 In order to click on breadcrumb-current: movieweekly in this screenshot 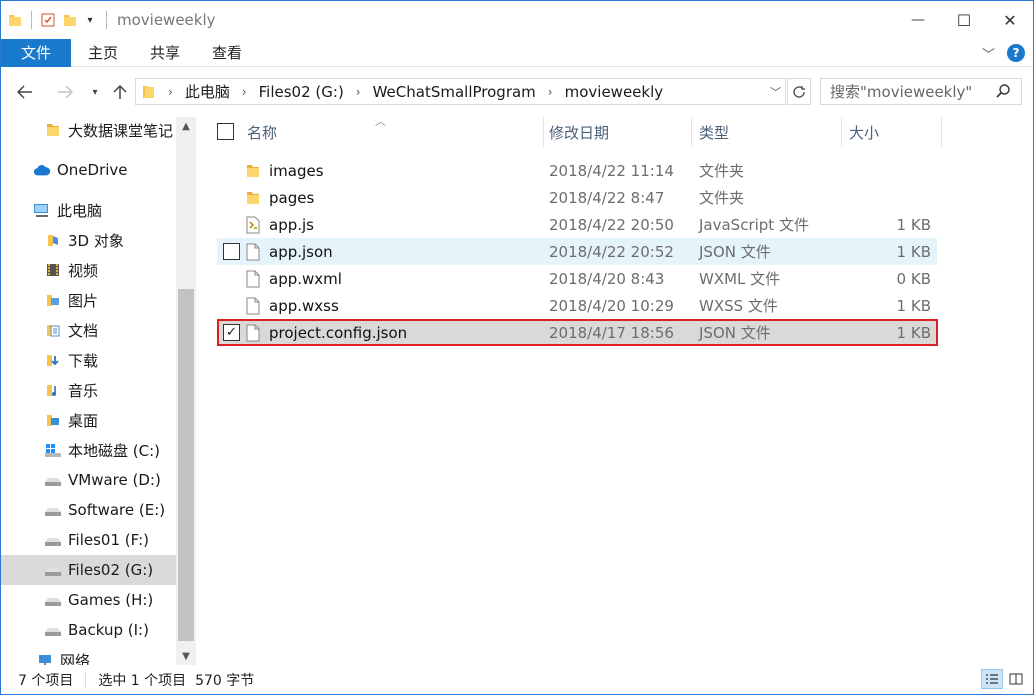, I will do `click(614, 91)`.